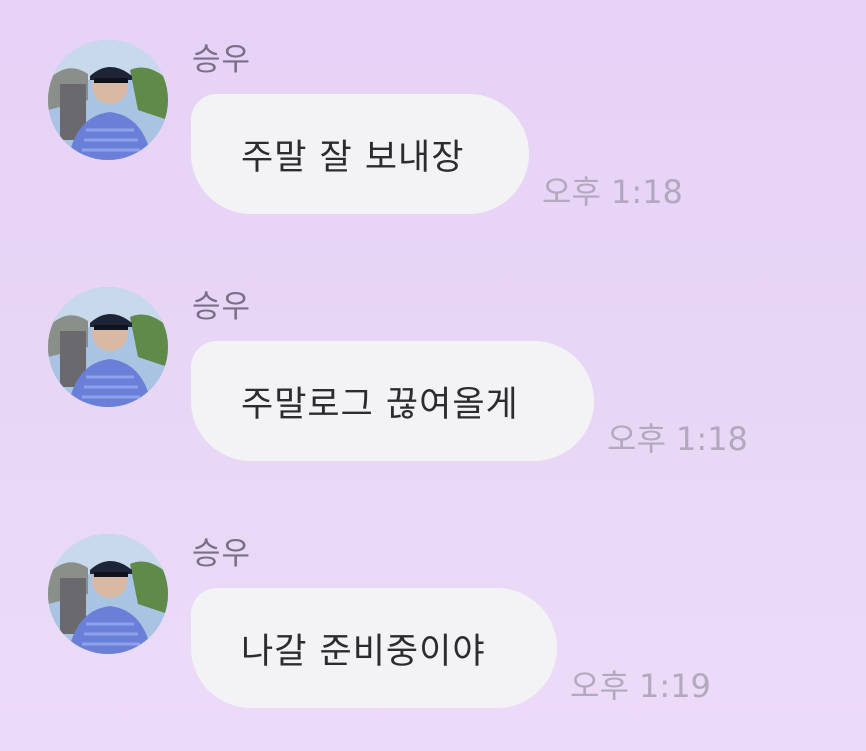 The height and width of the screenshot is (751, 866). Describe the element at coordinates (380, 404) in the screenshot. I see `message-text: 주말로그 끊여올게` at that location.